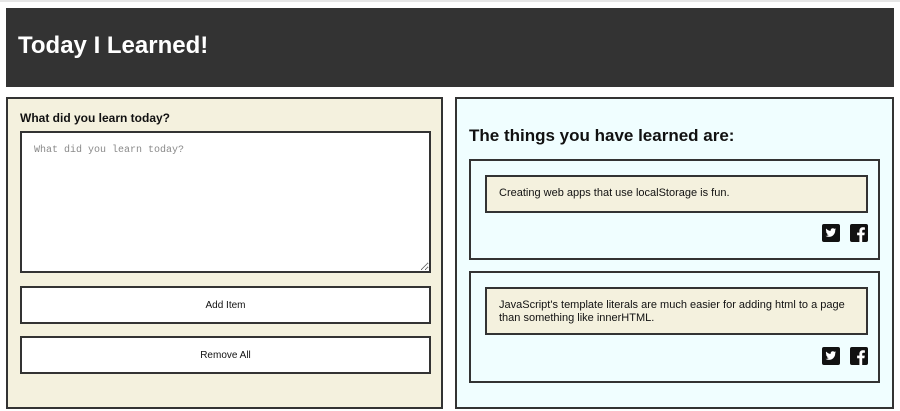 The width and height of the screenshot is (900, 411). I want to click on page-title: Today I Learned!, so click(113, 45).